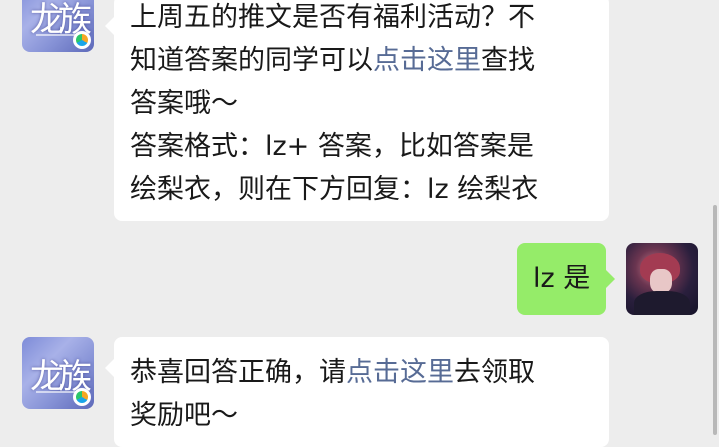  Describe the element at coordinates (332, 146) in the screenshot. I see `message-text: 答案格式：lz+ 答案，比如答案是` at that location.